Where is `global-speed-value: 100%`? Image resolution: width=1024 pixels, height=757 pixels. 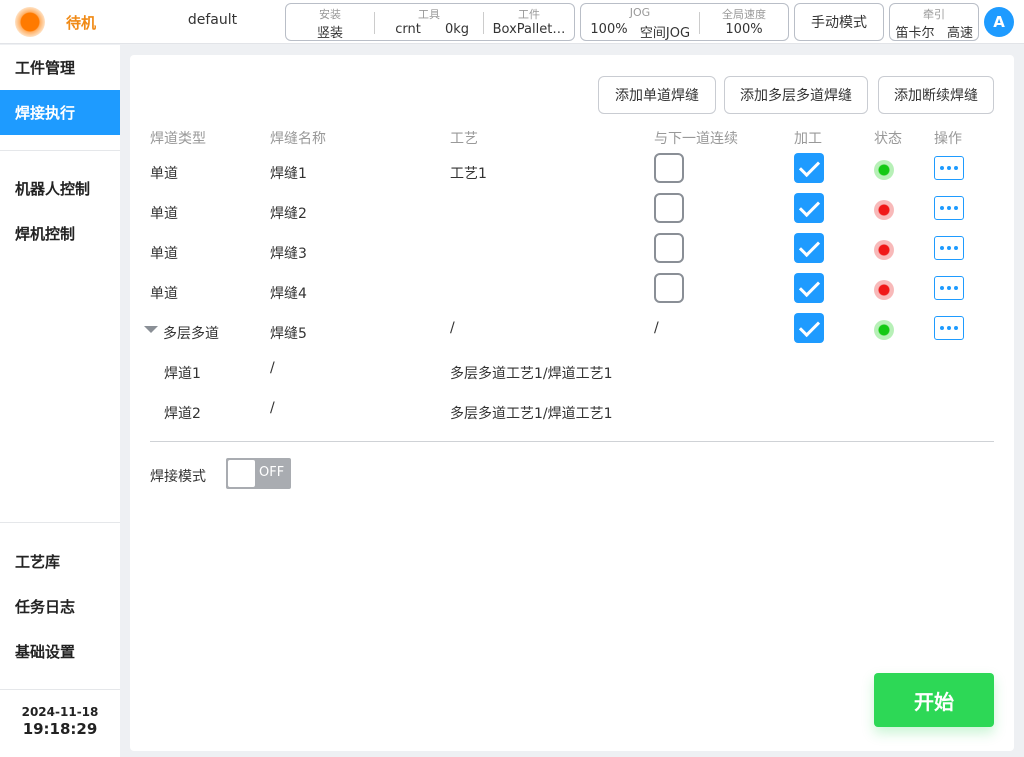 global-speed-value: 100% is located at coordinates (744, 29).